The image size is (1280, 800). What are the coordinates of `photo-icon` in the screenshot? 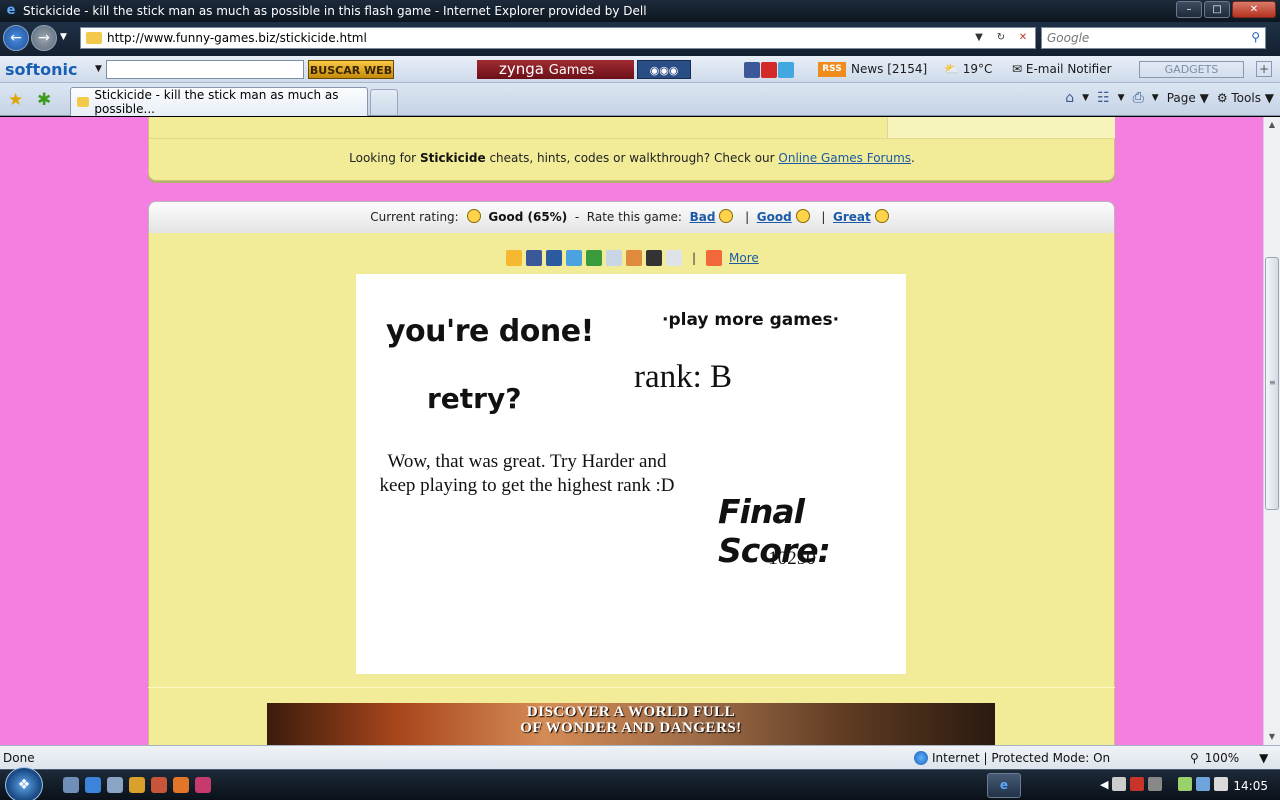 It's located at (159, 785).